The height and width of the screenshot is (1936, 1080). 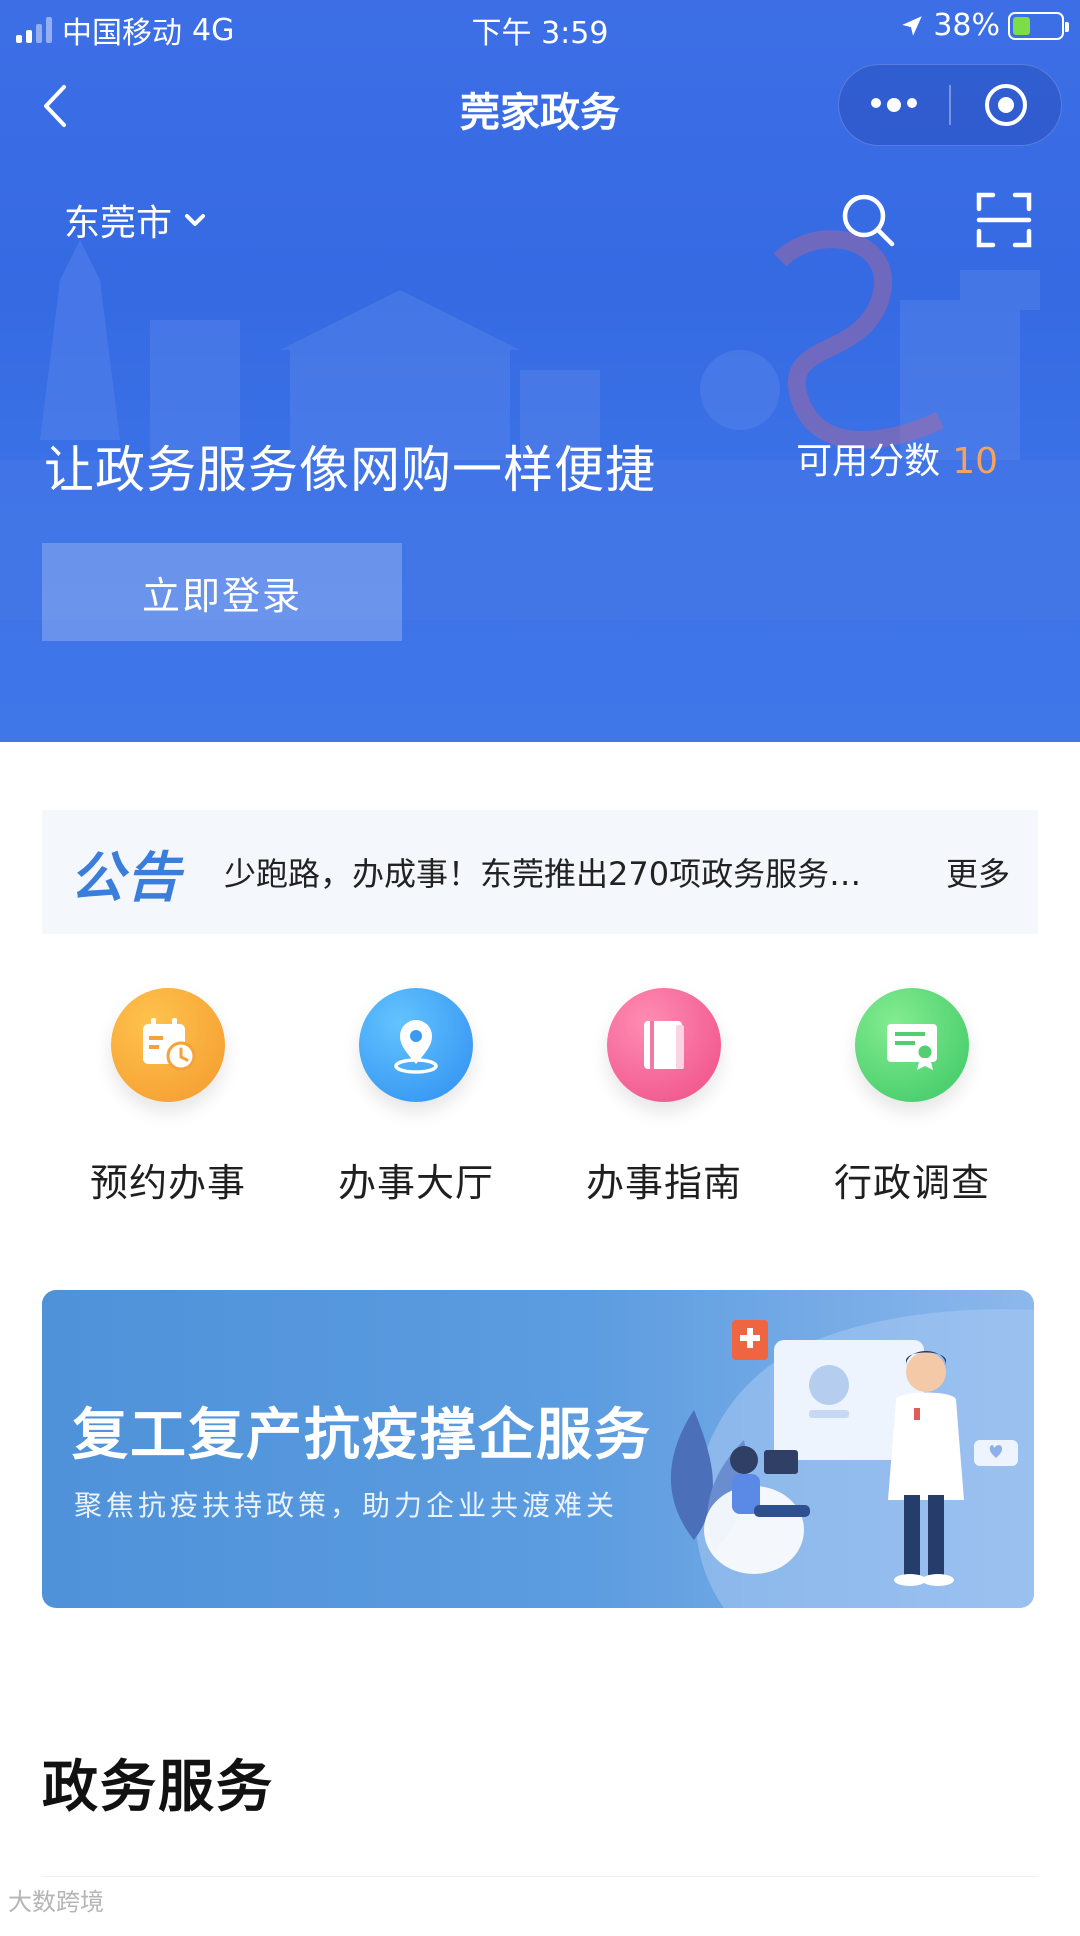 I want to click on doctor-illustration, so click(x=852, y=1458).